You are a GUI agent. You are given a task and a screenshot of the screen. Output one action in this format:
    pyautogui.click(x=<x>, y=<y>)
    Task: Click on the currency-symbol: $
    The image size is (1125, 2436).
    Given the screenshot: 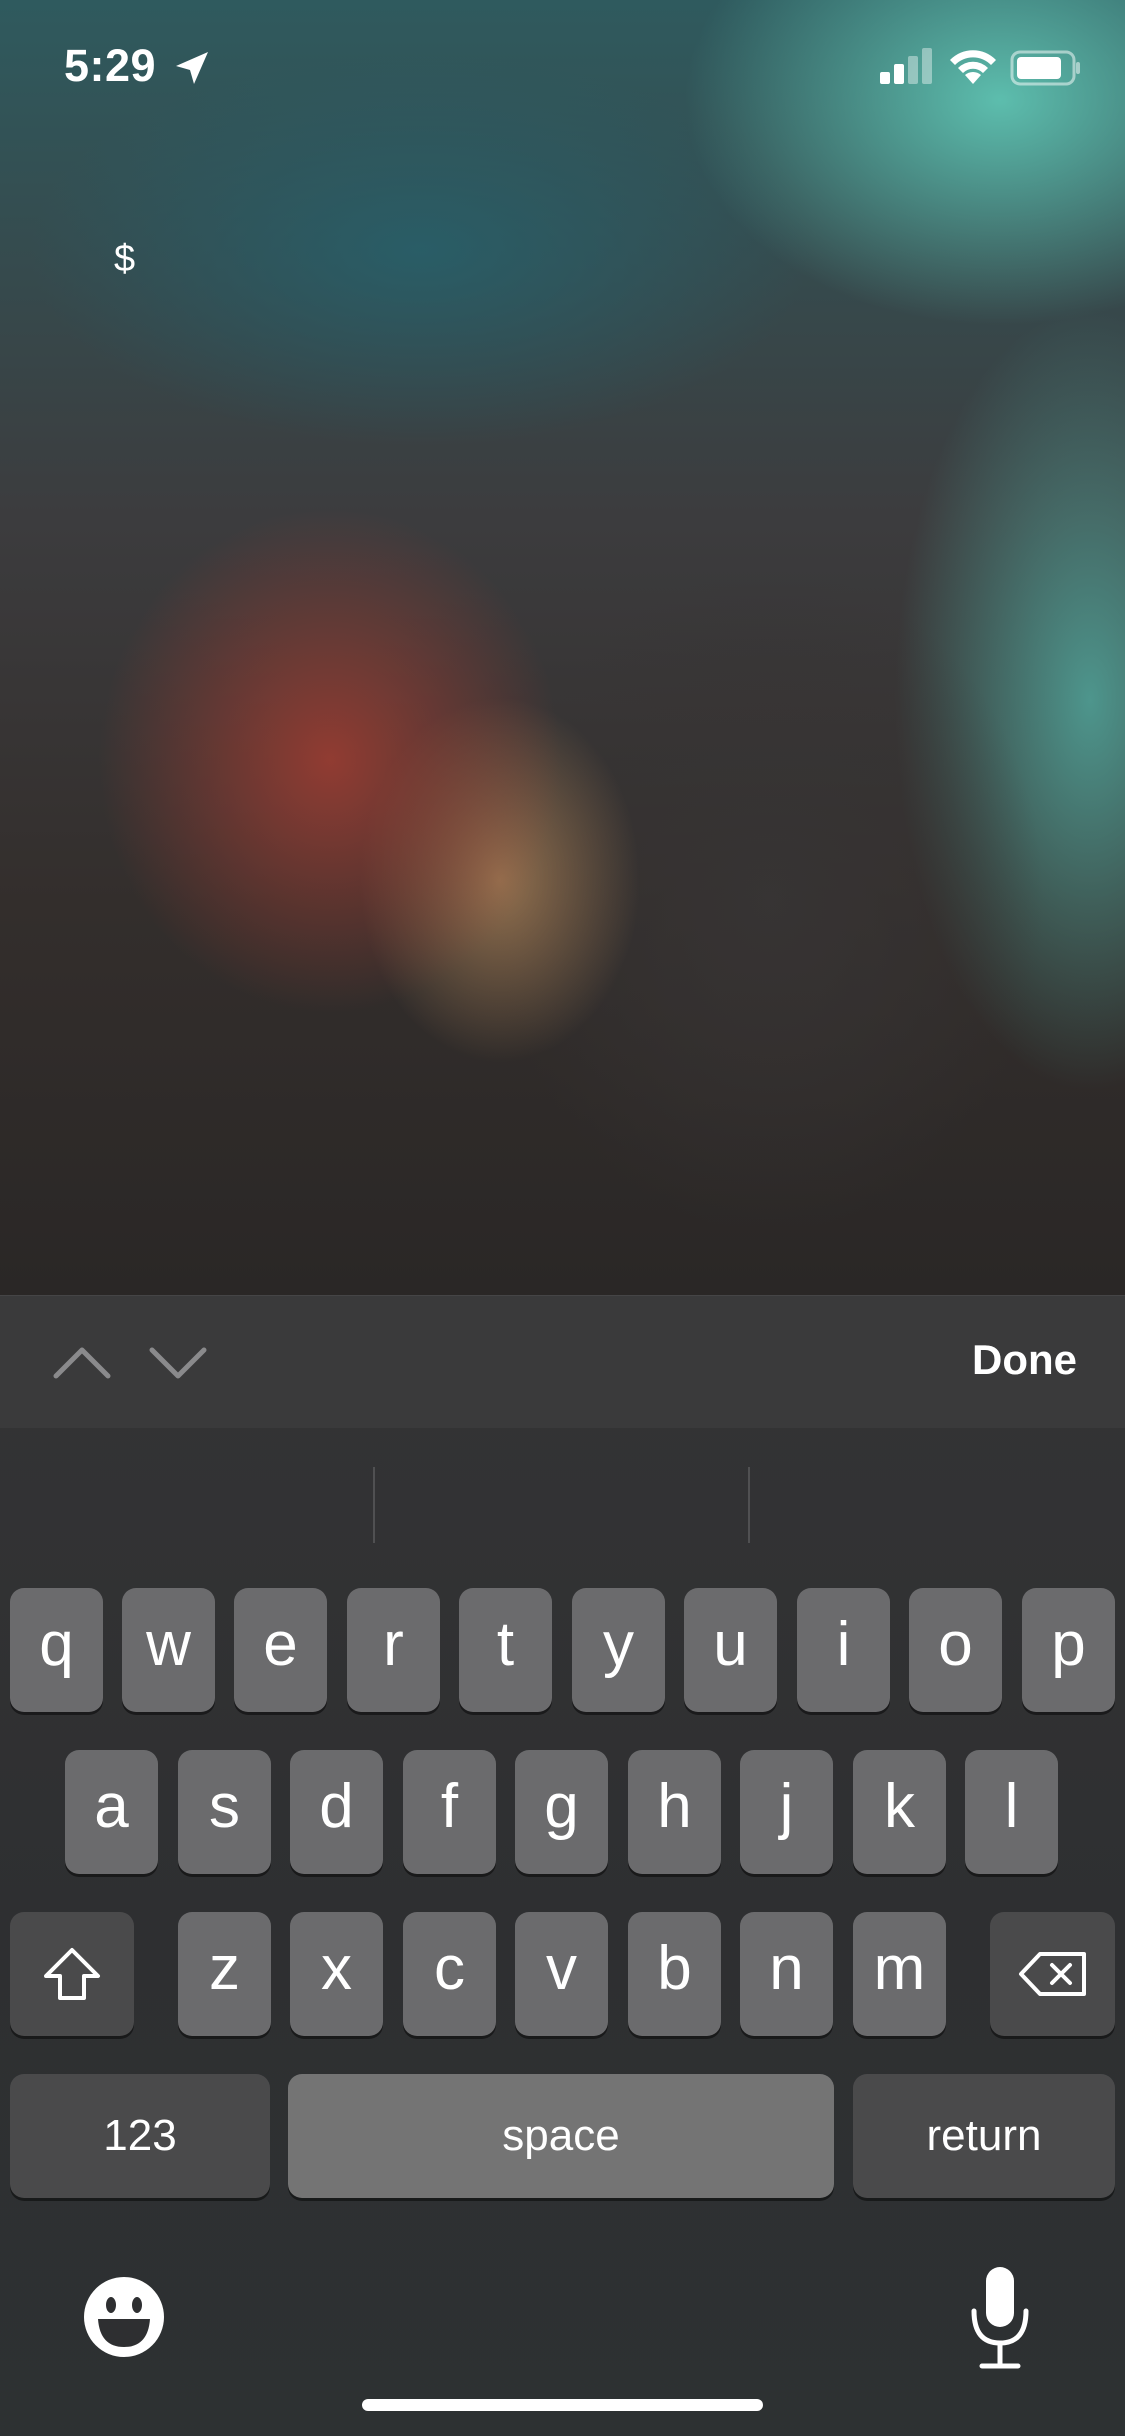 What is the action you would take?
    pyautogui.click(x=125, y=259)
    